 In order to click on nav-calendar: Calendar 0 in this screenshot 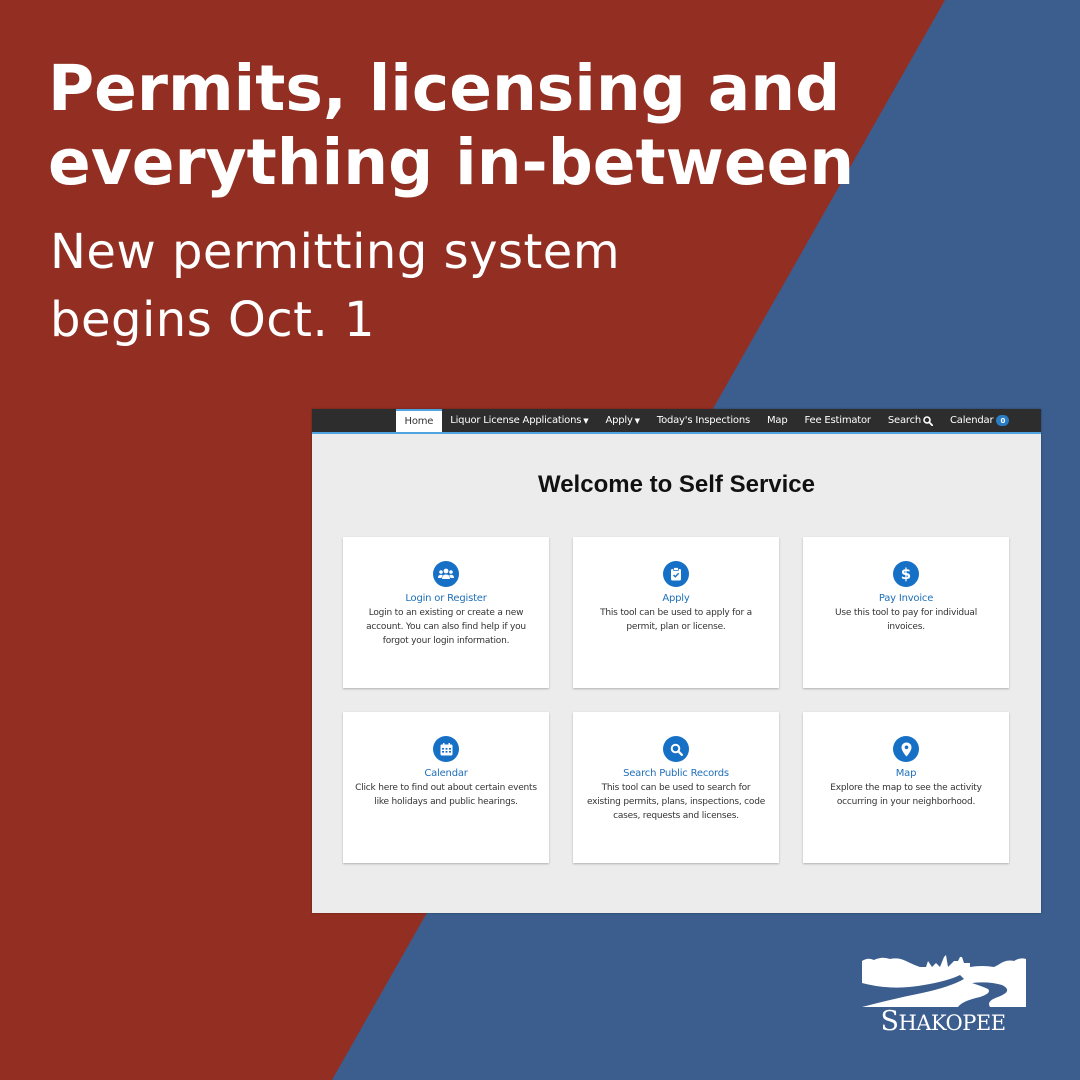, I will do `click(980, 420)`.